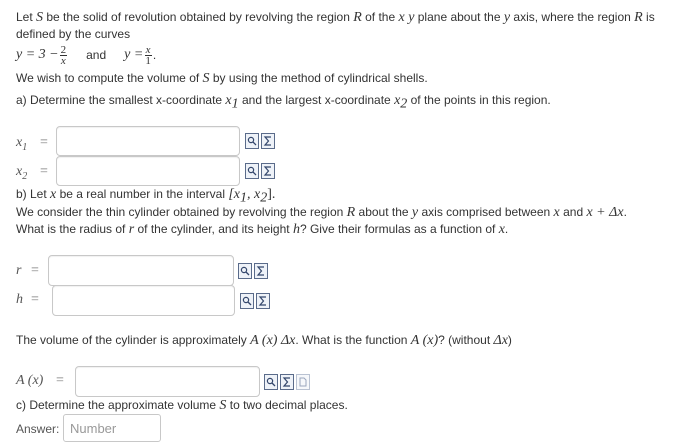 The width and height of the screenshot is (677, 446). What do you see at coordinates (148, 60) in the screenshot?
I see `fraction-denominator: 1` at bounding box center [148, 60].